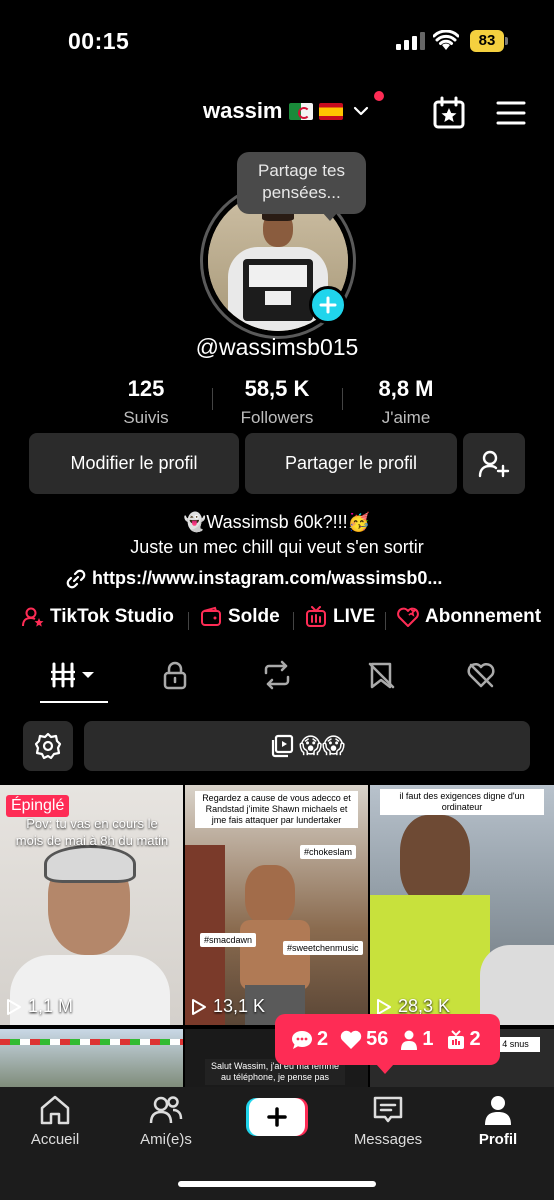  I want to click on account-switcher: wassim, so click(286, 111).